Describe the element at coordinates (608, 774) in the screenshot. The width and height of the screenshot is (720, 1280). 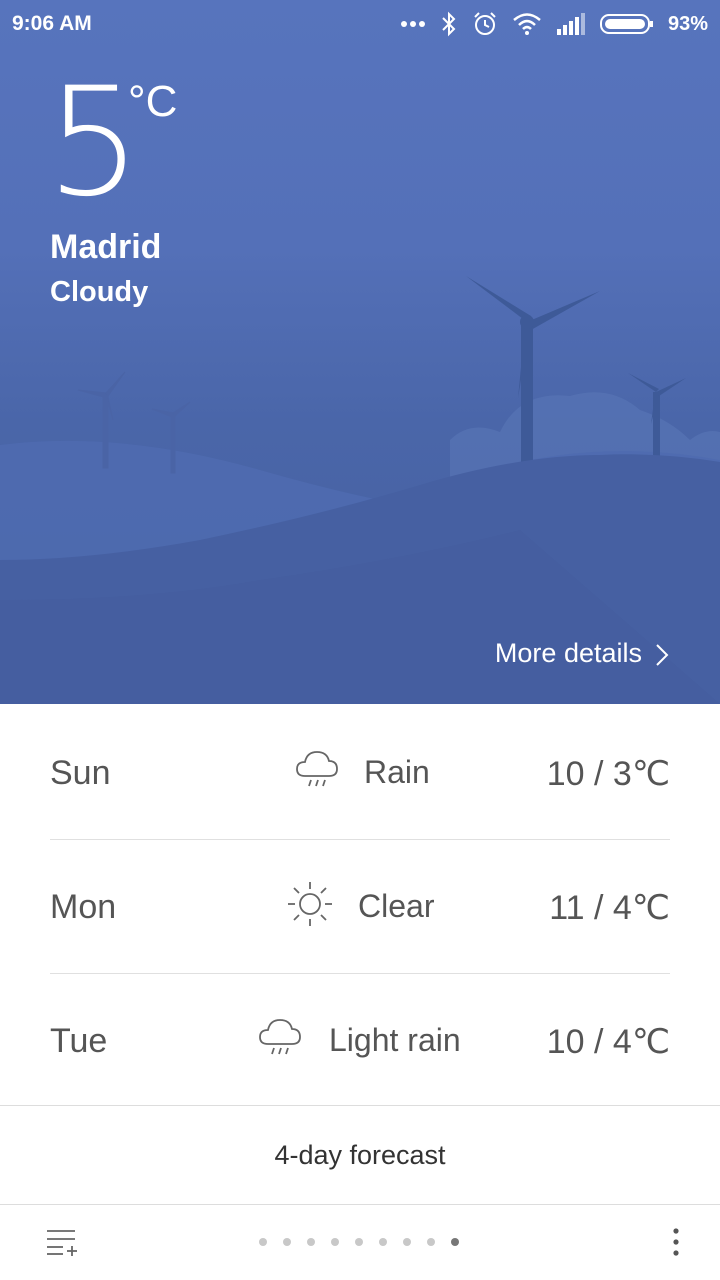
I see `forecast-range: 10 / 3℃` at that location.